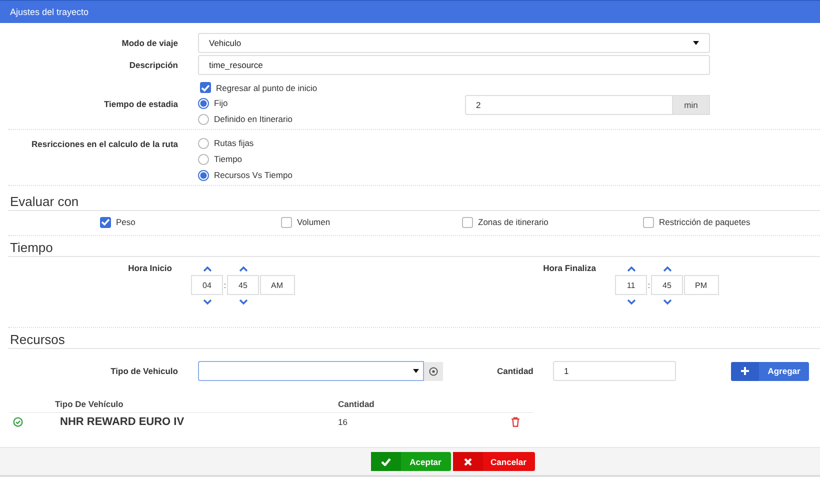  Describe the element at coordinates (140, 103) in the screenshot. I see `field-label: Tiempo de estadia` at that location.